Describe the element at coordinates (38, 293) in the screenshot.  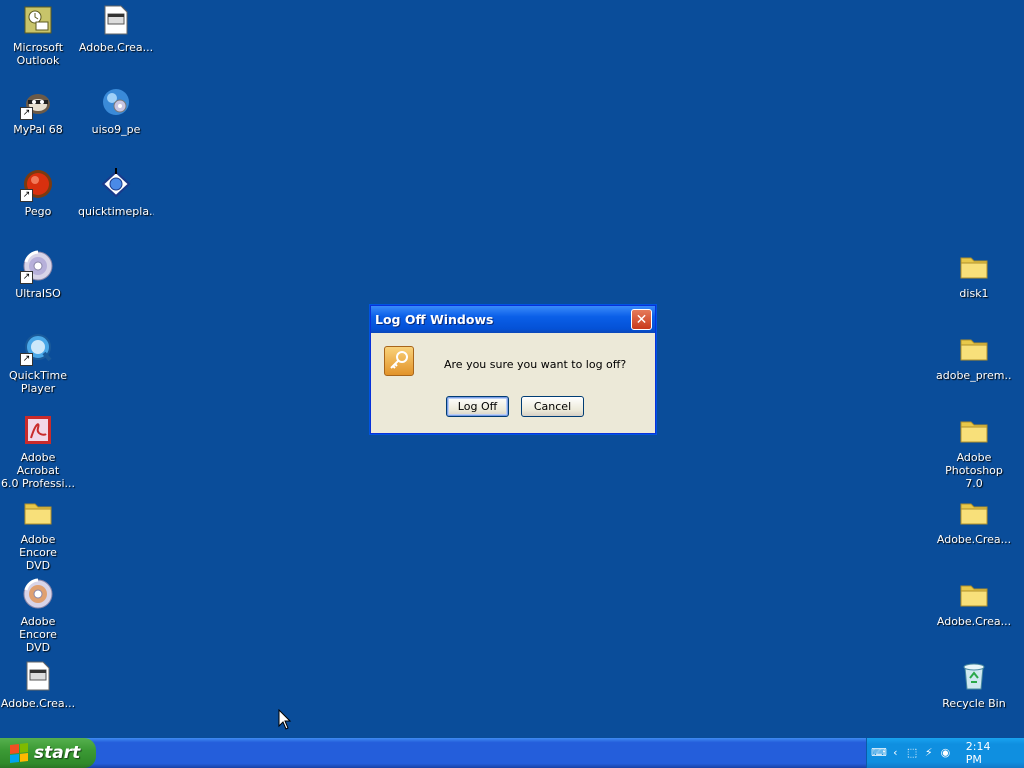
I see `desktop-icon-label: UltraISO` at that location.